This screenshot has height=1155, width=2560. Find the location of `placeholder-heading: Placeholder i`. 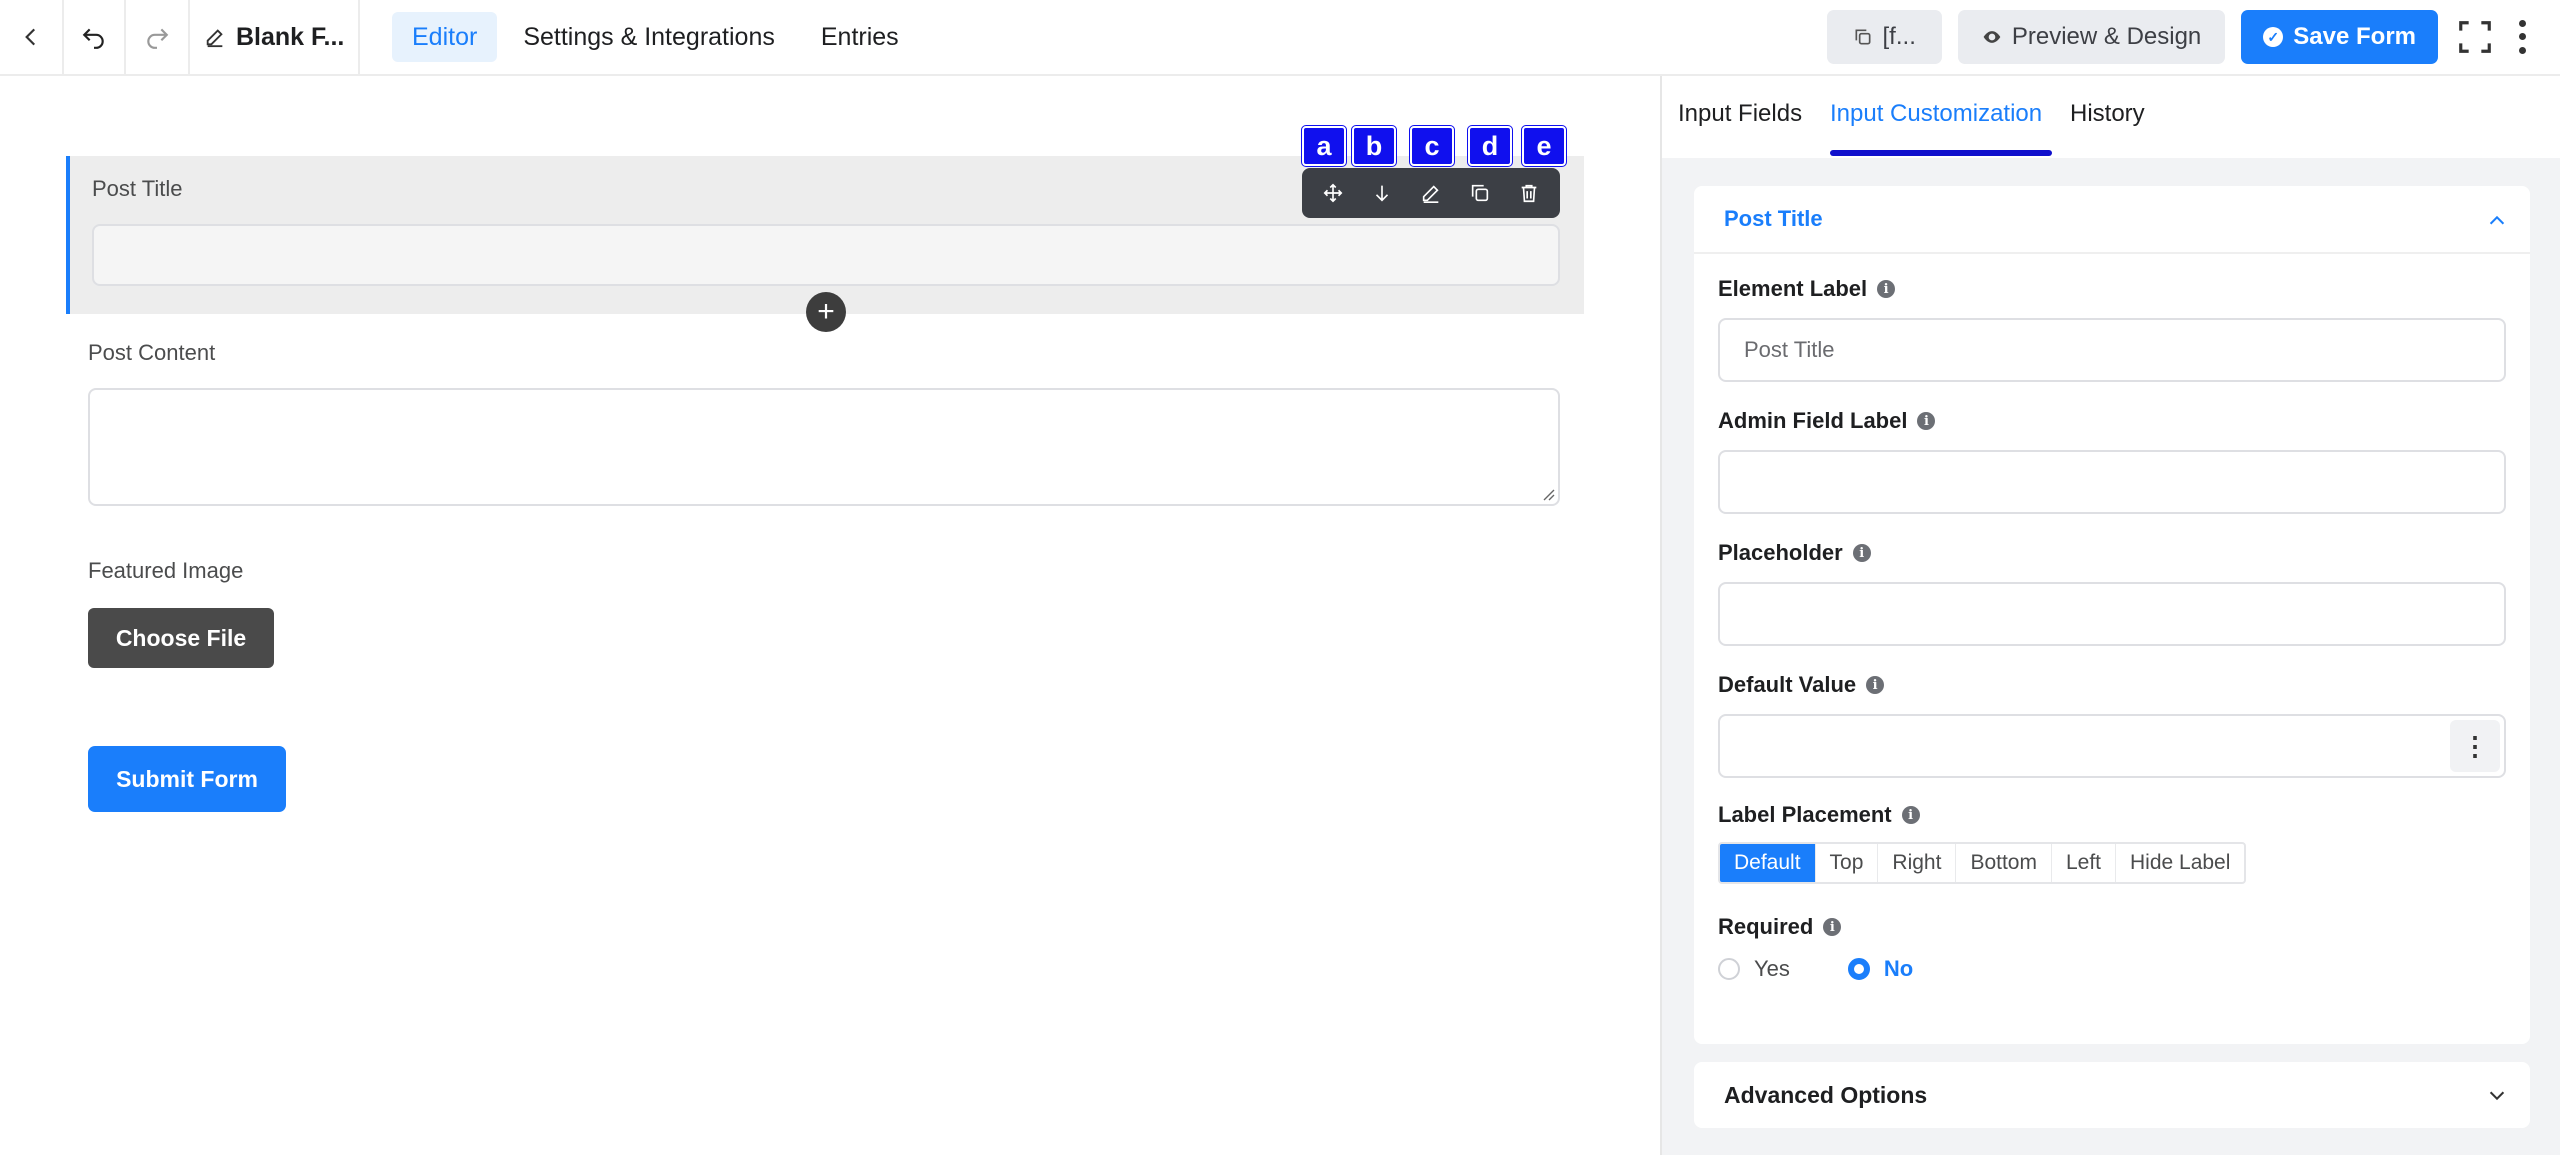

placeholder-heading: Placeholder i is located at coordinates (1794, 553).